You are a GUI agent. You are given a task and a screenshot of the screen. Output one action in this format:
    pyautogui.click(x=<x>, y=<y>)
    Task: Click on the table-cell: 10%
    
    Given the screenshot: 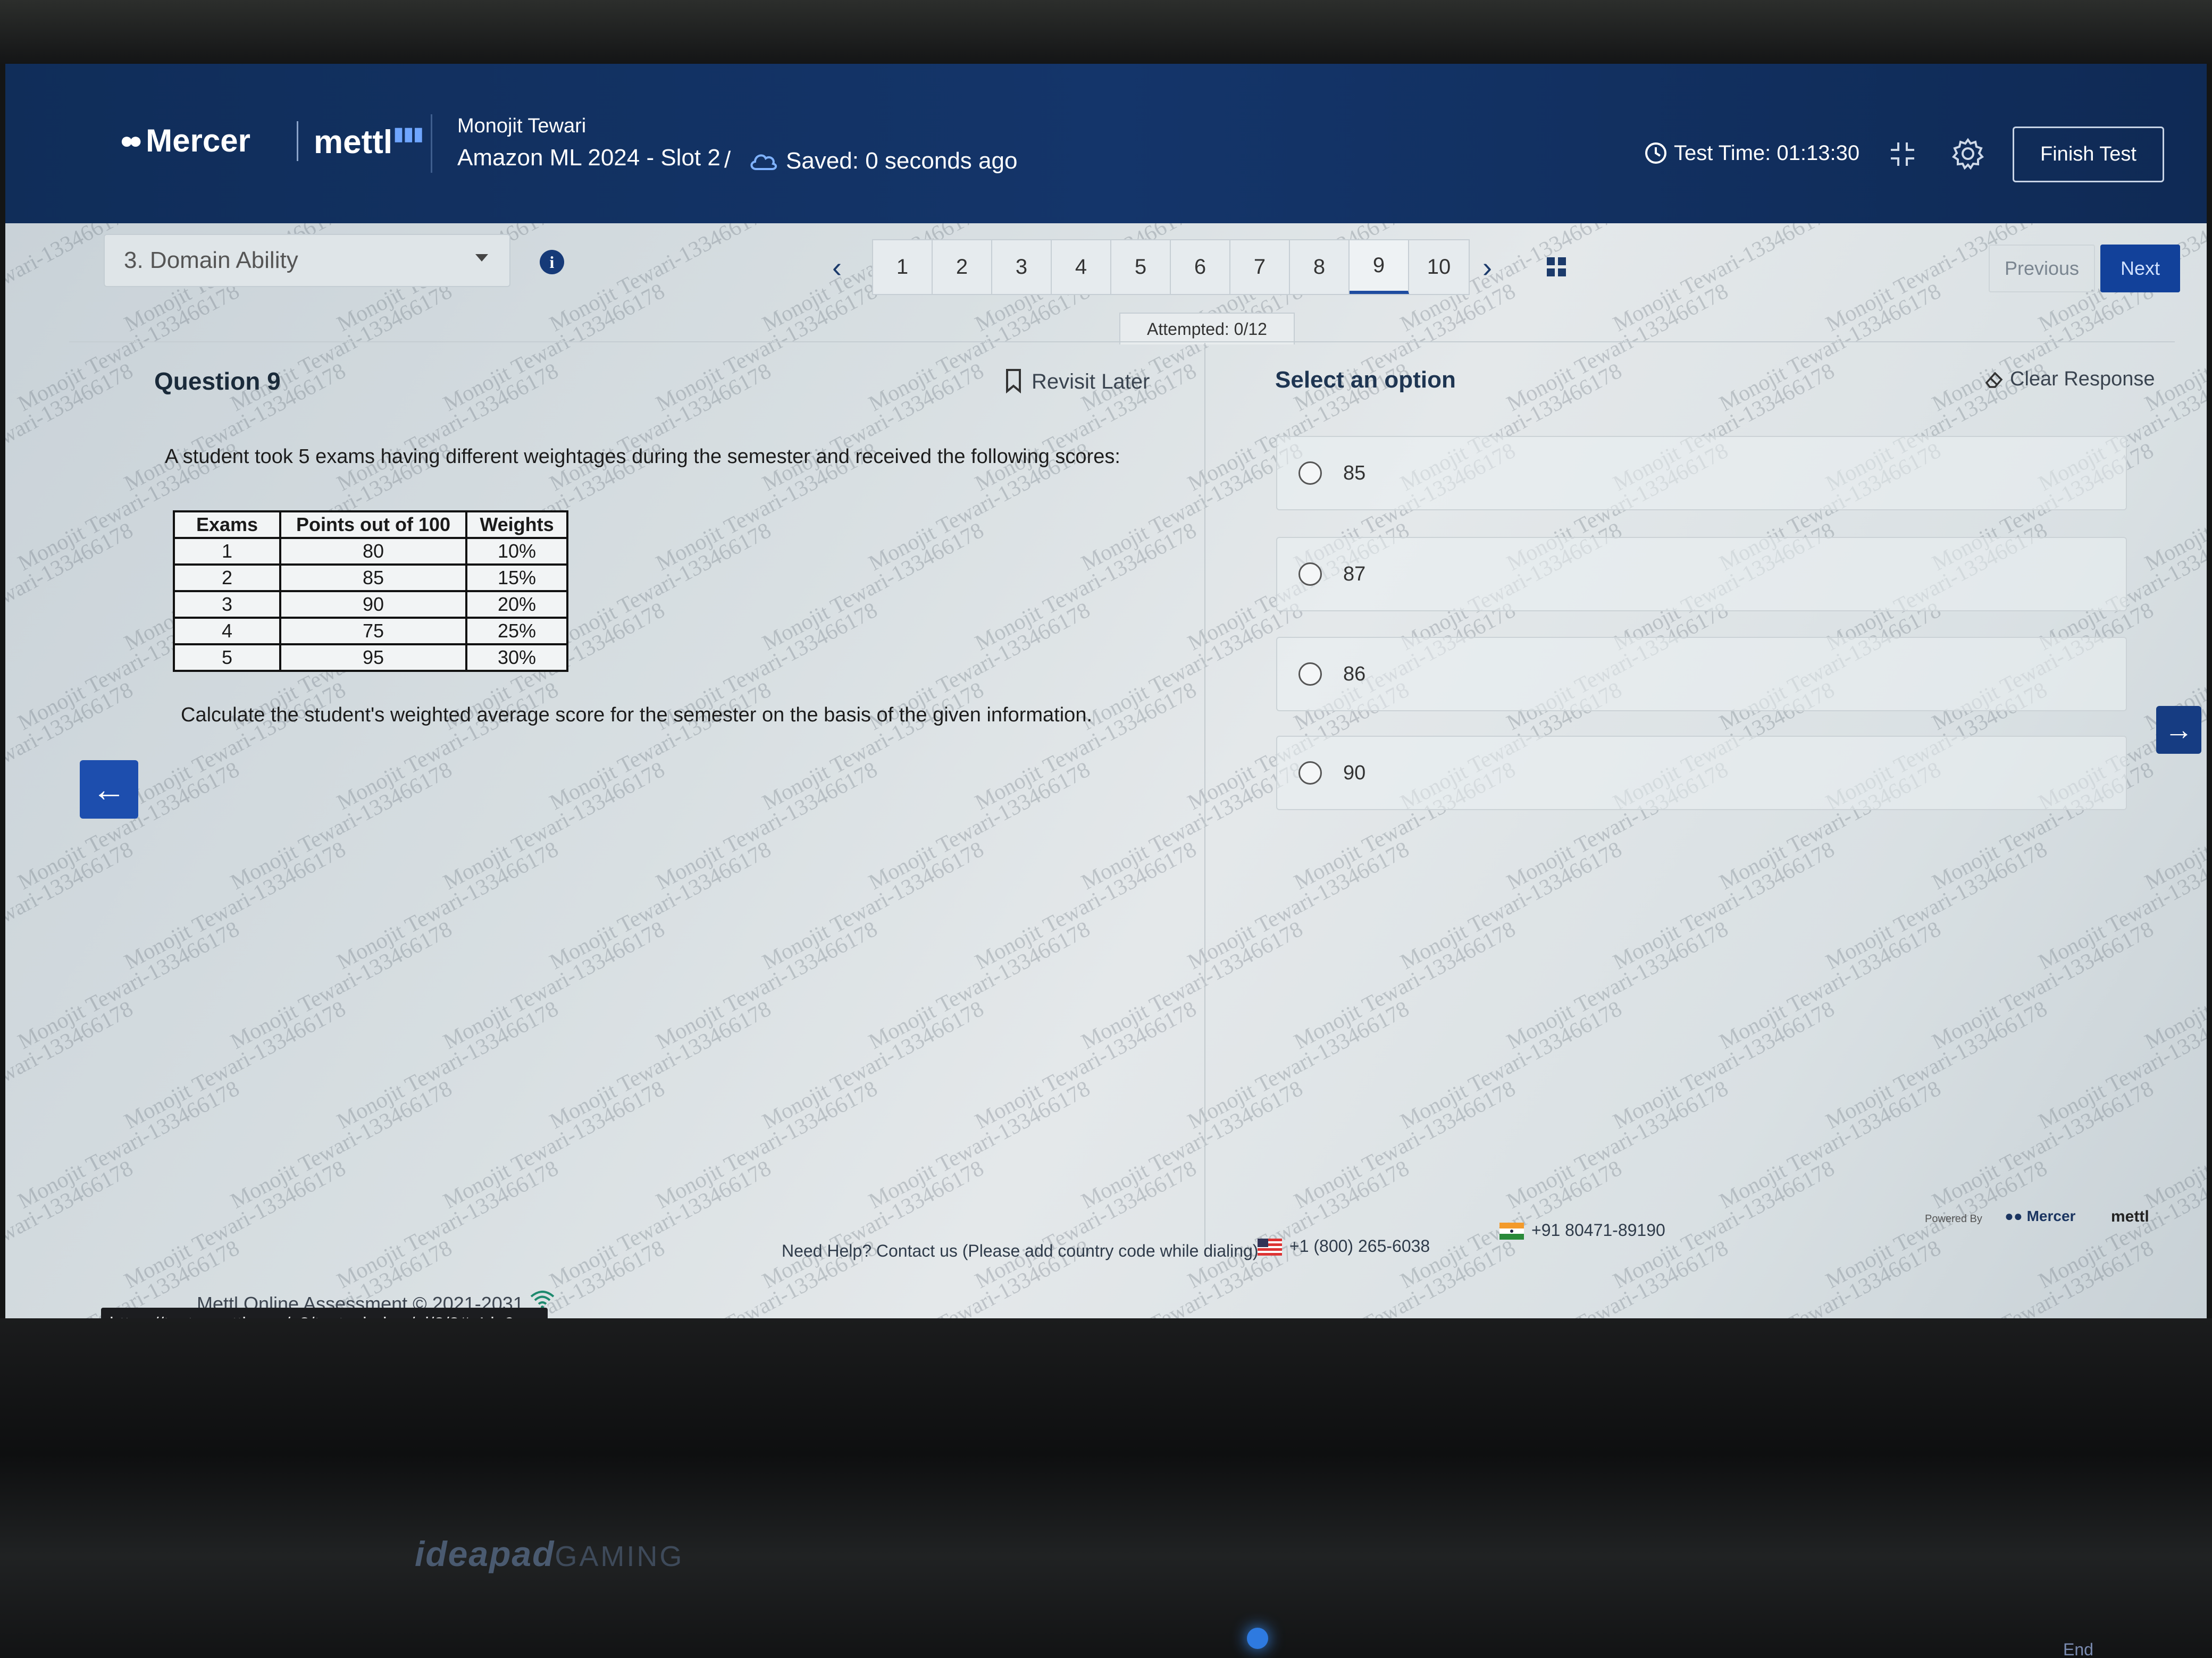 What is the action you would take?
    pyautogui.click(x=516, y=551)
    